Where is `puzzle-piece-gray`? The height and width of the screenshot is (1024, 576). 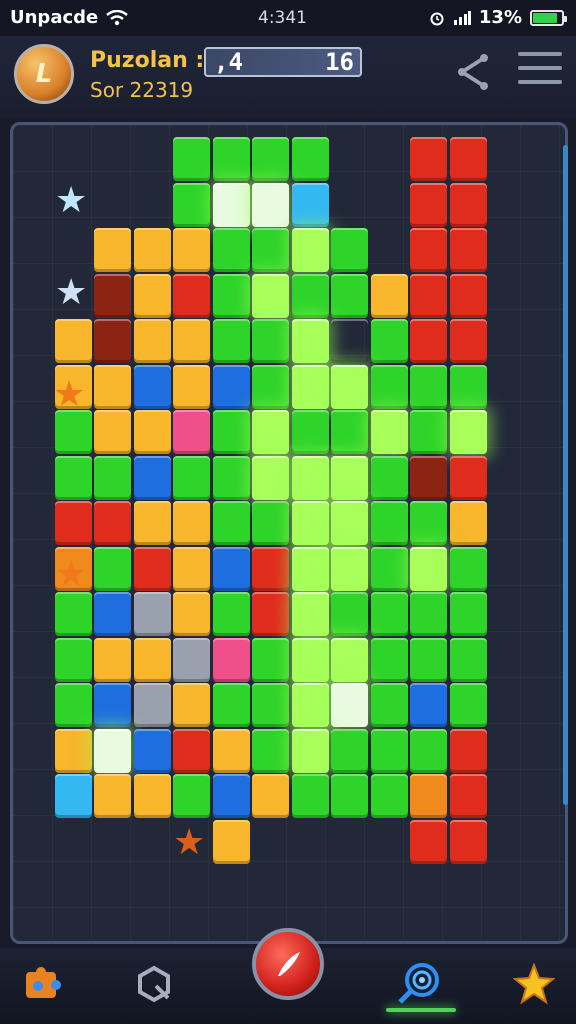
puzzle-piece-gray is located at coordinates (191, 659).